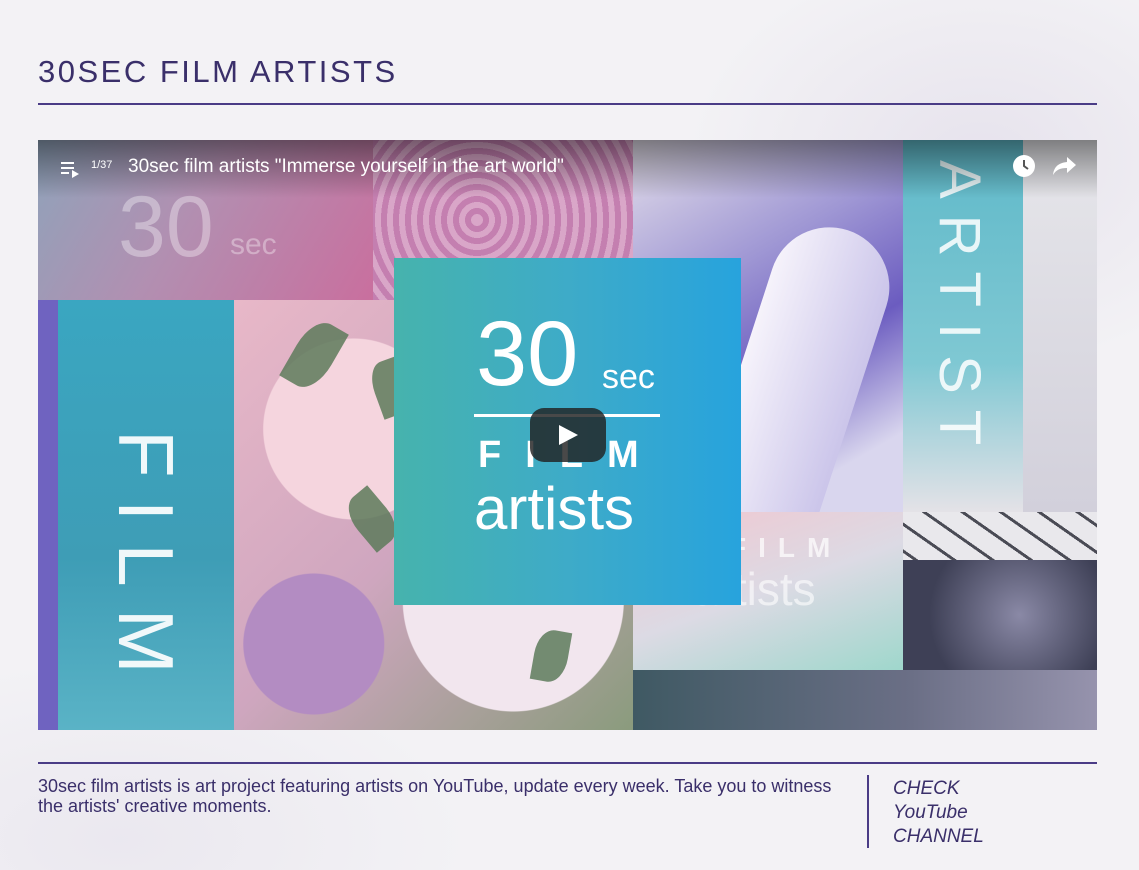  I want to click on logo-artists: artists, so click(554, 508).